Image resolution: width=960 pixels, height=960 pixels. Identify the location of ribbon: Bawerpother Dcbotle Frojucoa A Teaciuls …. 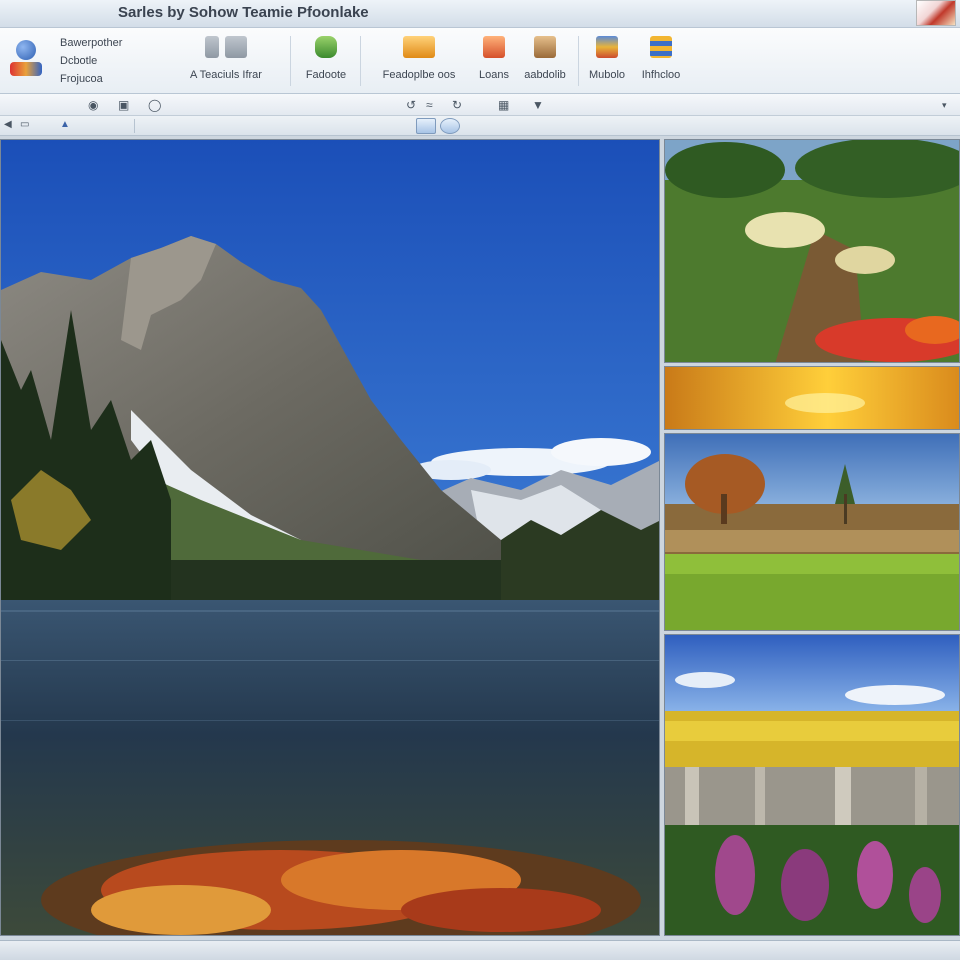
(480, 61).